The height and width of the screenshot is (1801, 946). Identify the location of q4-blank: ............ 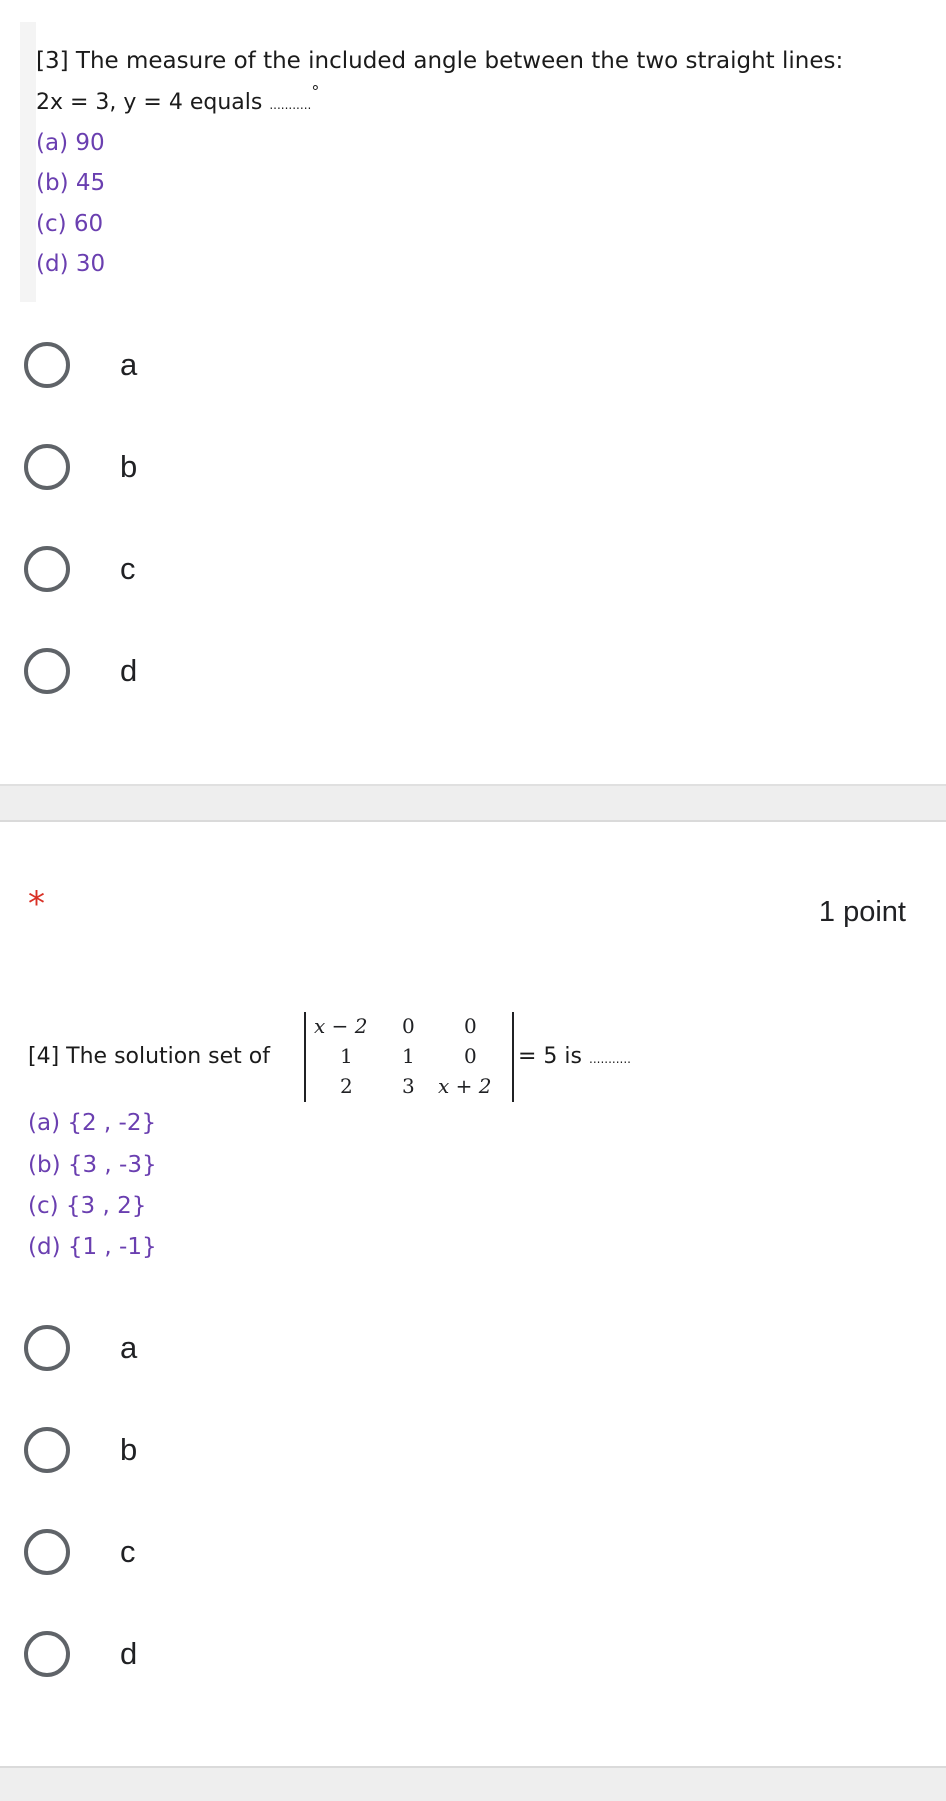
(610, 1059).